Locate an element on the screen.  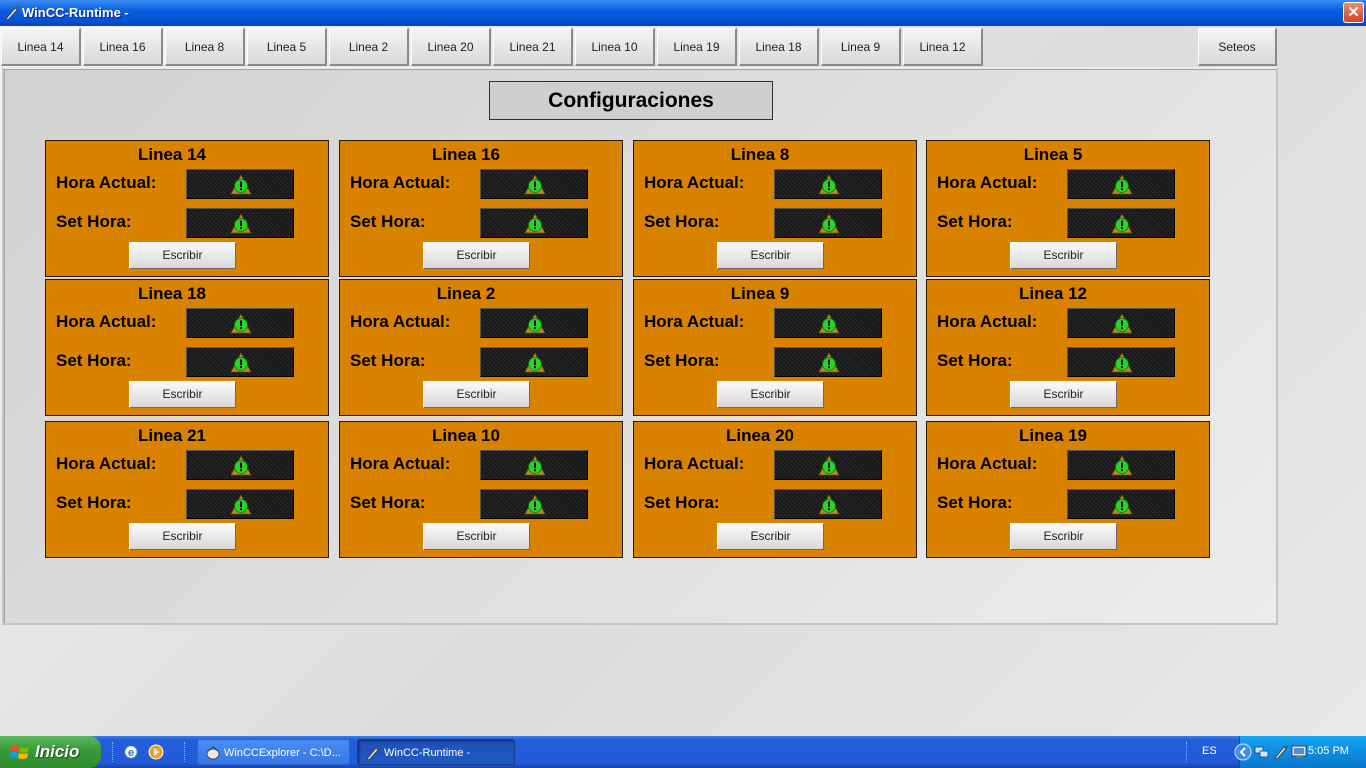
start-button: Inicio is located at coordinates (50, 752).